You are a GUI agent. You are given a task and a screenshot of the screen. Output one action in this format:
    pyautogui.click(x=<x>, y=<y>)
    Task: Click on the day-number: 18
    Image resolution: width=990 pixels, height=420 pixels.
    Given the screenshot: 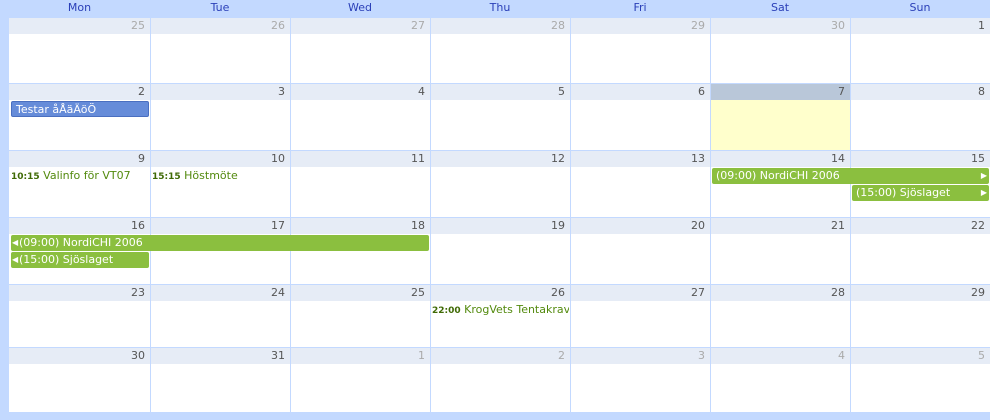 What is the action you would take?
    pyautogui.click(x=360, y=226)
    